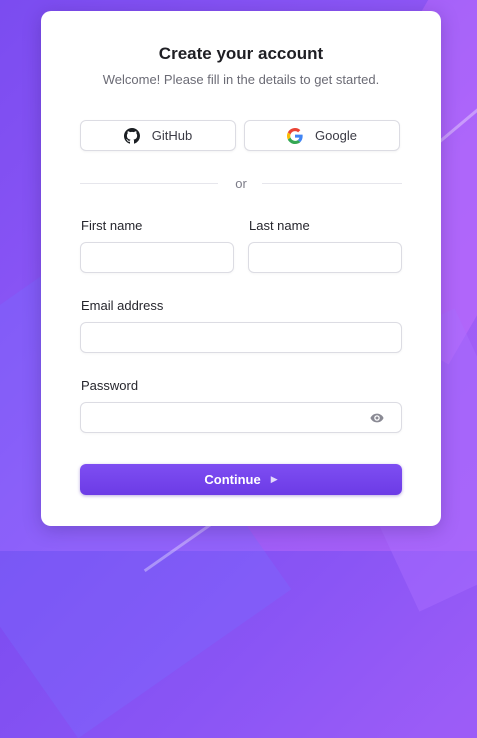  I want to click on password-field, so click(241, 417).